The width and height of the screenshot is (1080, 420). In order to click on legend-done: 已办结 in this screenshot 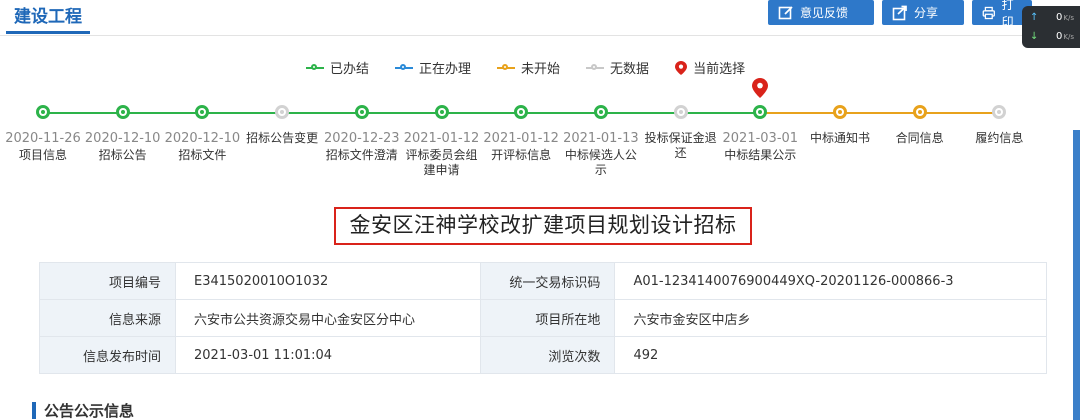, I will do `click(337, 67)`.